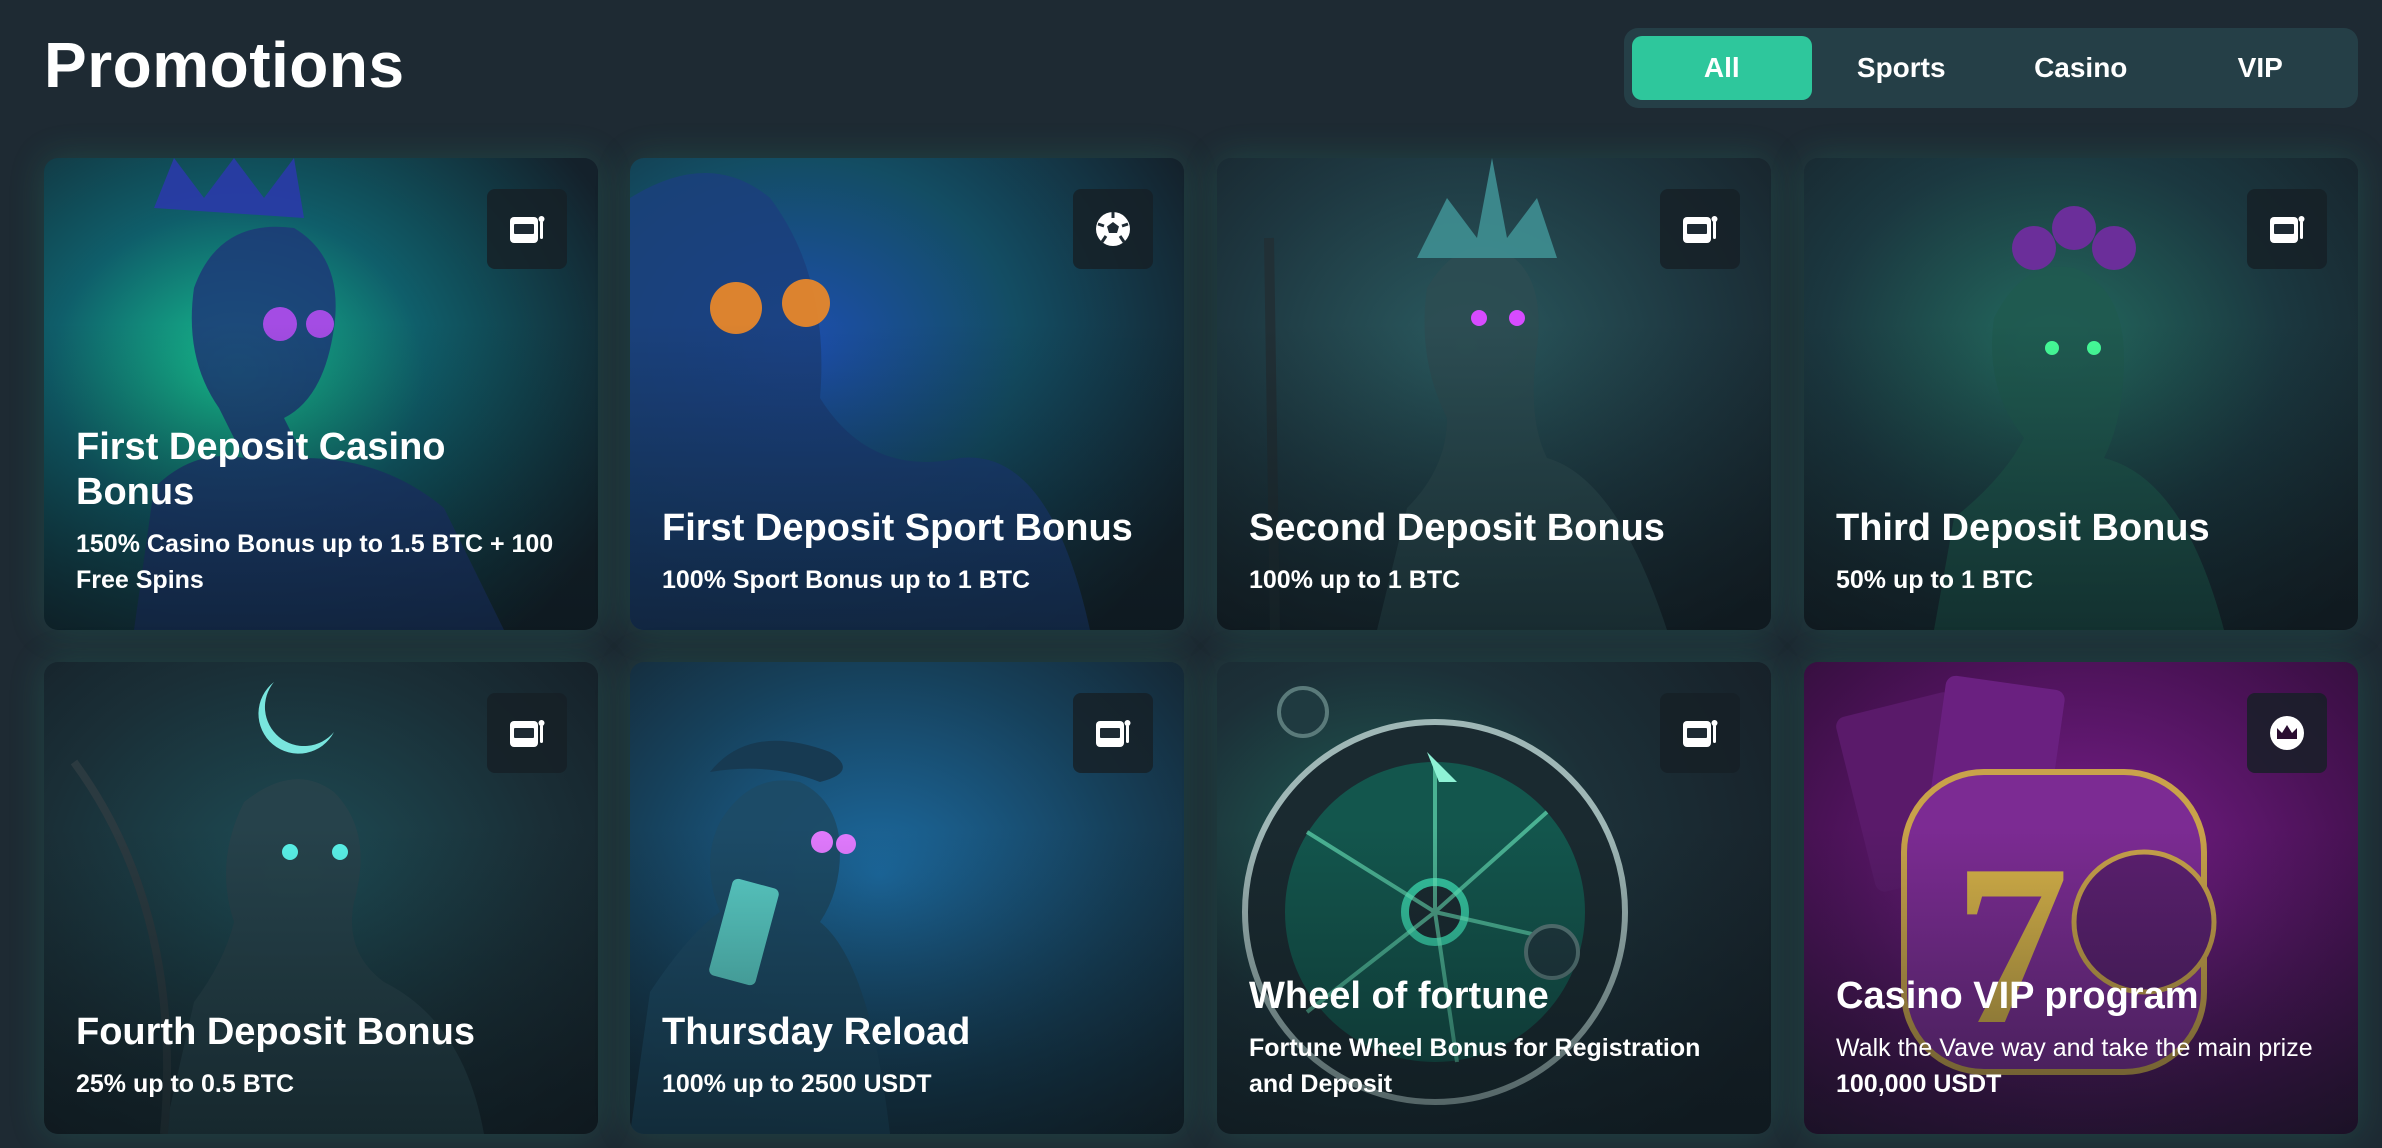 The width and height of the screenshot is (2382, 1148). I want to click on promo-title: Second Deposit Bonus, so click(1457, 528).